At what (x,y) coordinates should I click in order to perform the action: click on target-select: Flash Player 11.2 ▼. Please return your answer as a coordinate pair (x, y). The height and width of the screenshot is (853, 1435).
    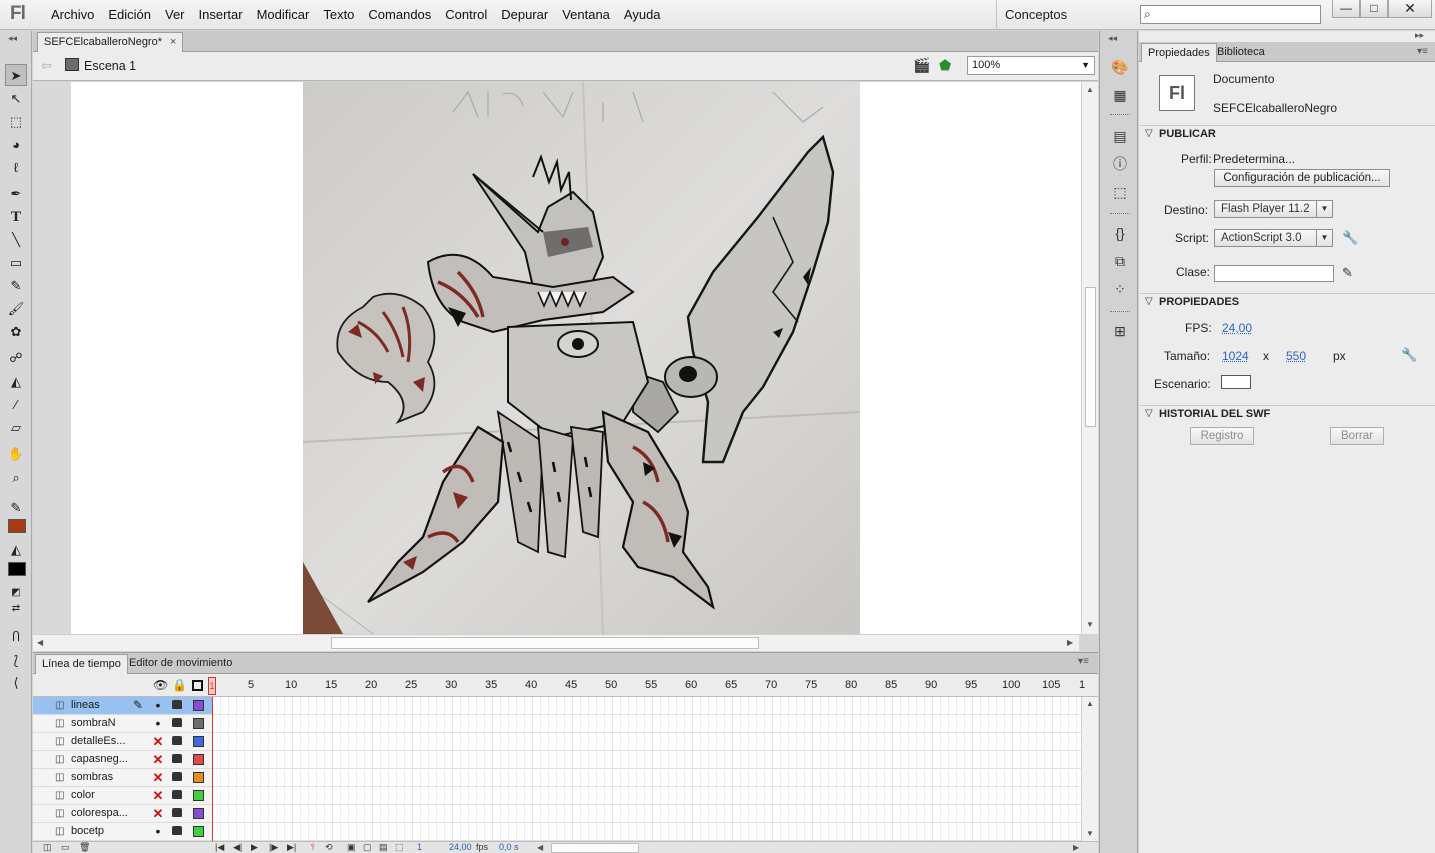
    Looking at the image, I should click on (1273, 209).